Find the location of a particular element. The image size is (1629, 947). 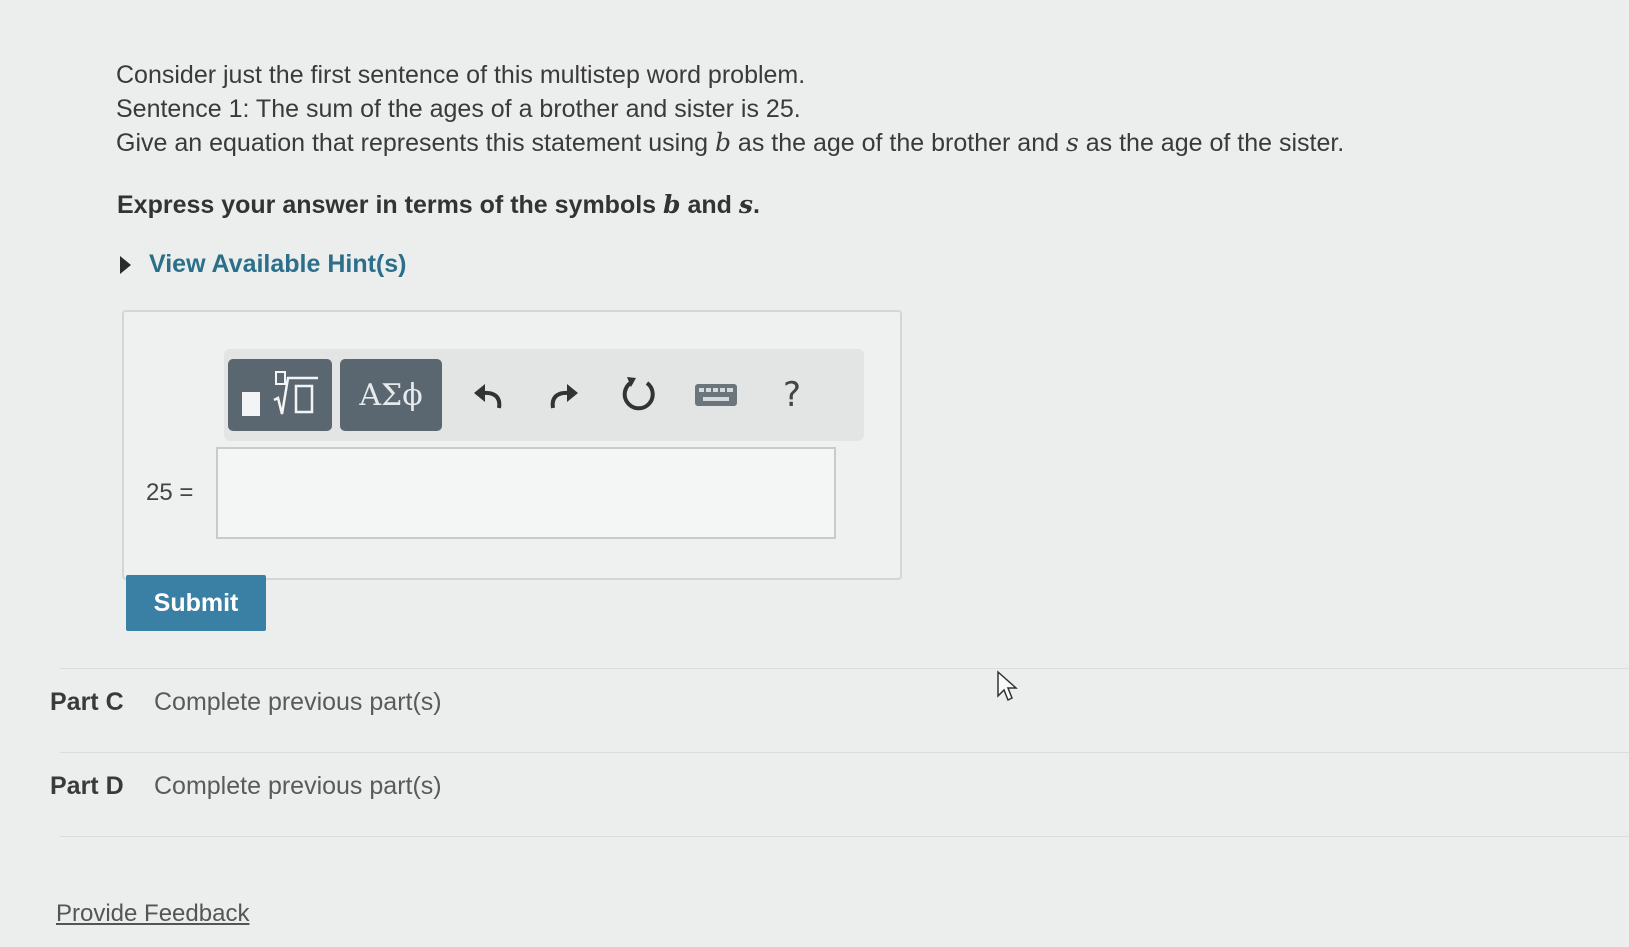

part-d-label: Part D is located at coordinates (87, 786).